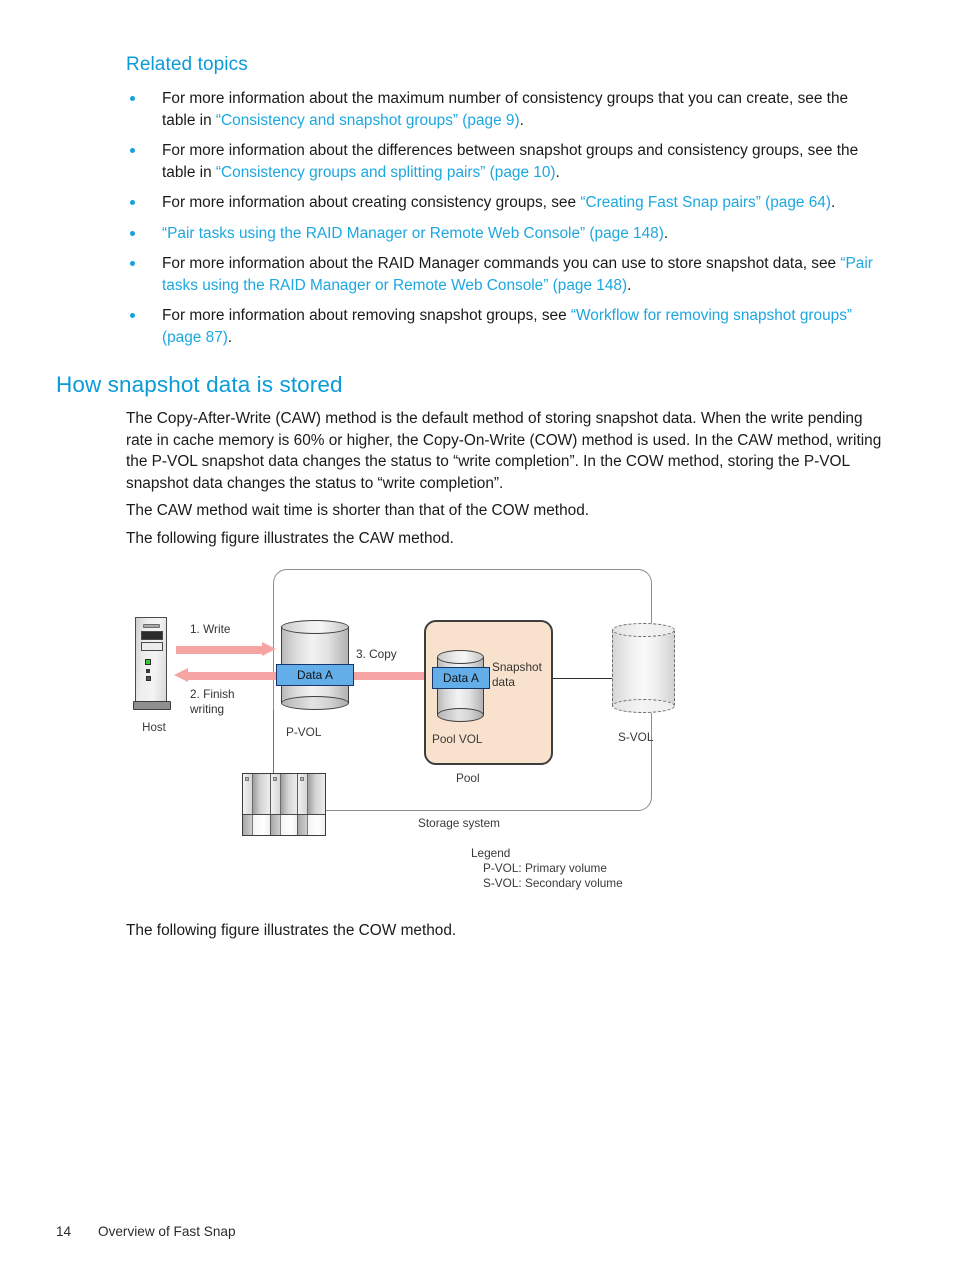 This screenshot has width=954, height=1271. I want to click on array-upper-bays, so click(284, 794).